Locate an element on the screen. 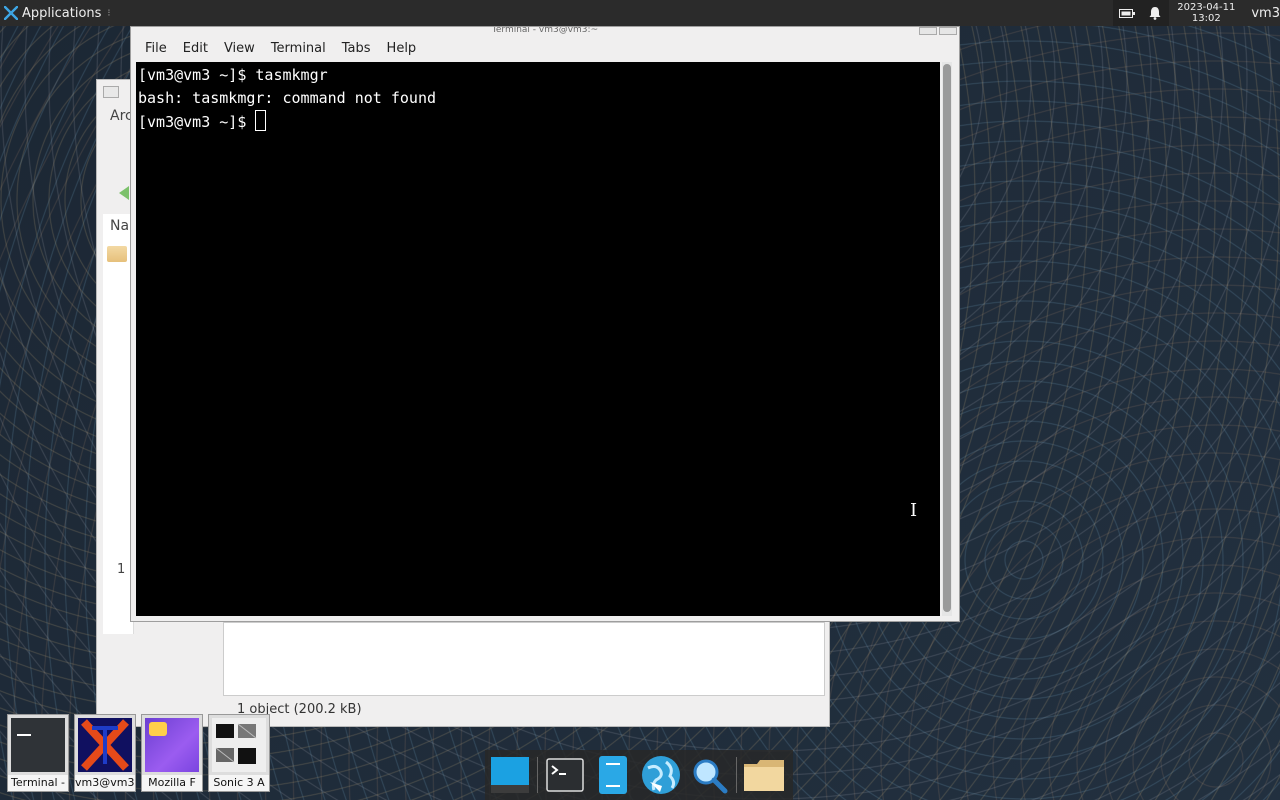  menu-tabs: Tabs is located at coordinates (356, 48).